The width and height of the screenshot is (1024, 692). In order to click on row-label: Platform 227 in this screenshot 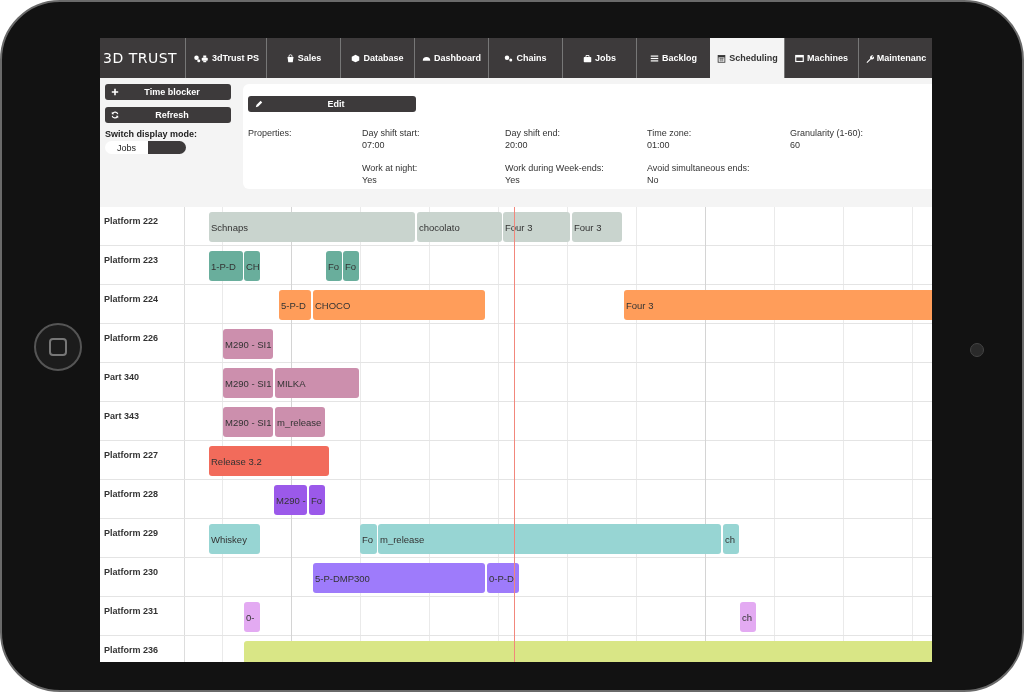, I will do `click(131, 455)`.